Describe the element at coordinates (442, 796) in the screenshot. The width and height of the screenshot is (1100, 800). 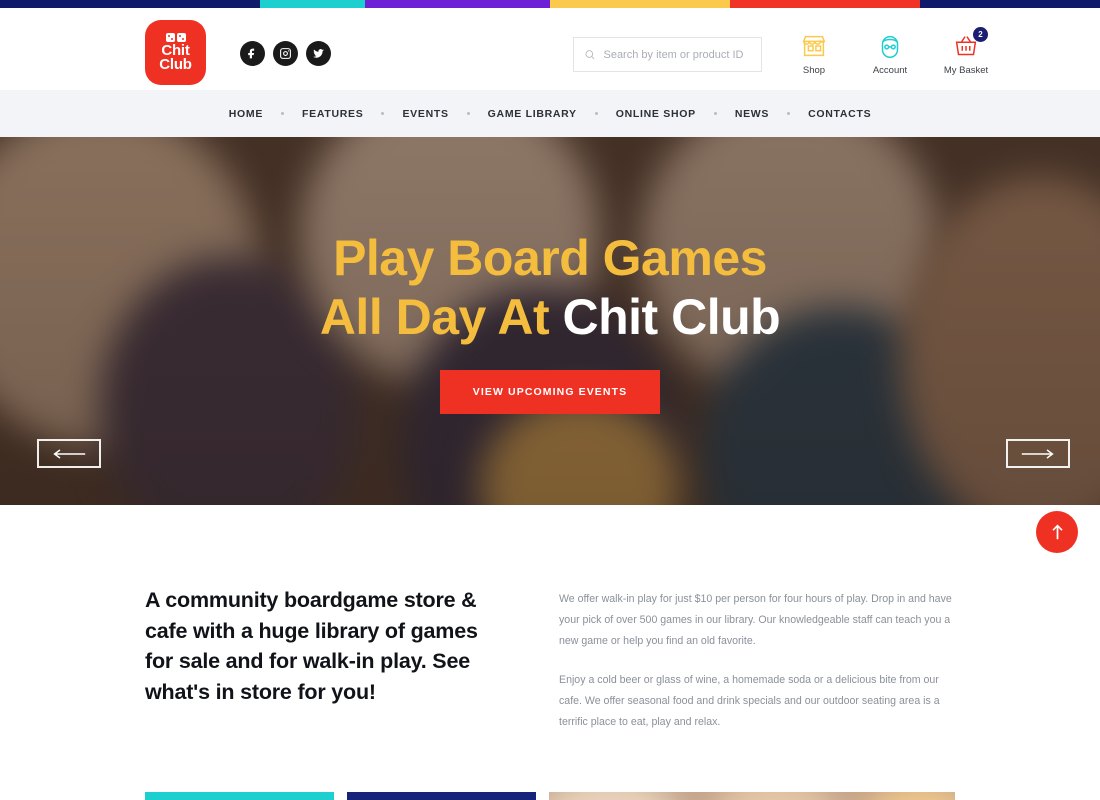
I see `card-cafe` at that location.